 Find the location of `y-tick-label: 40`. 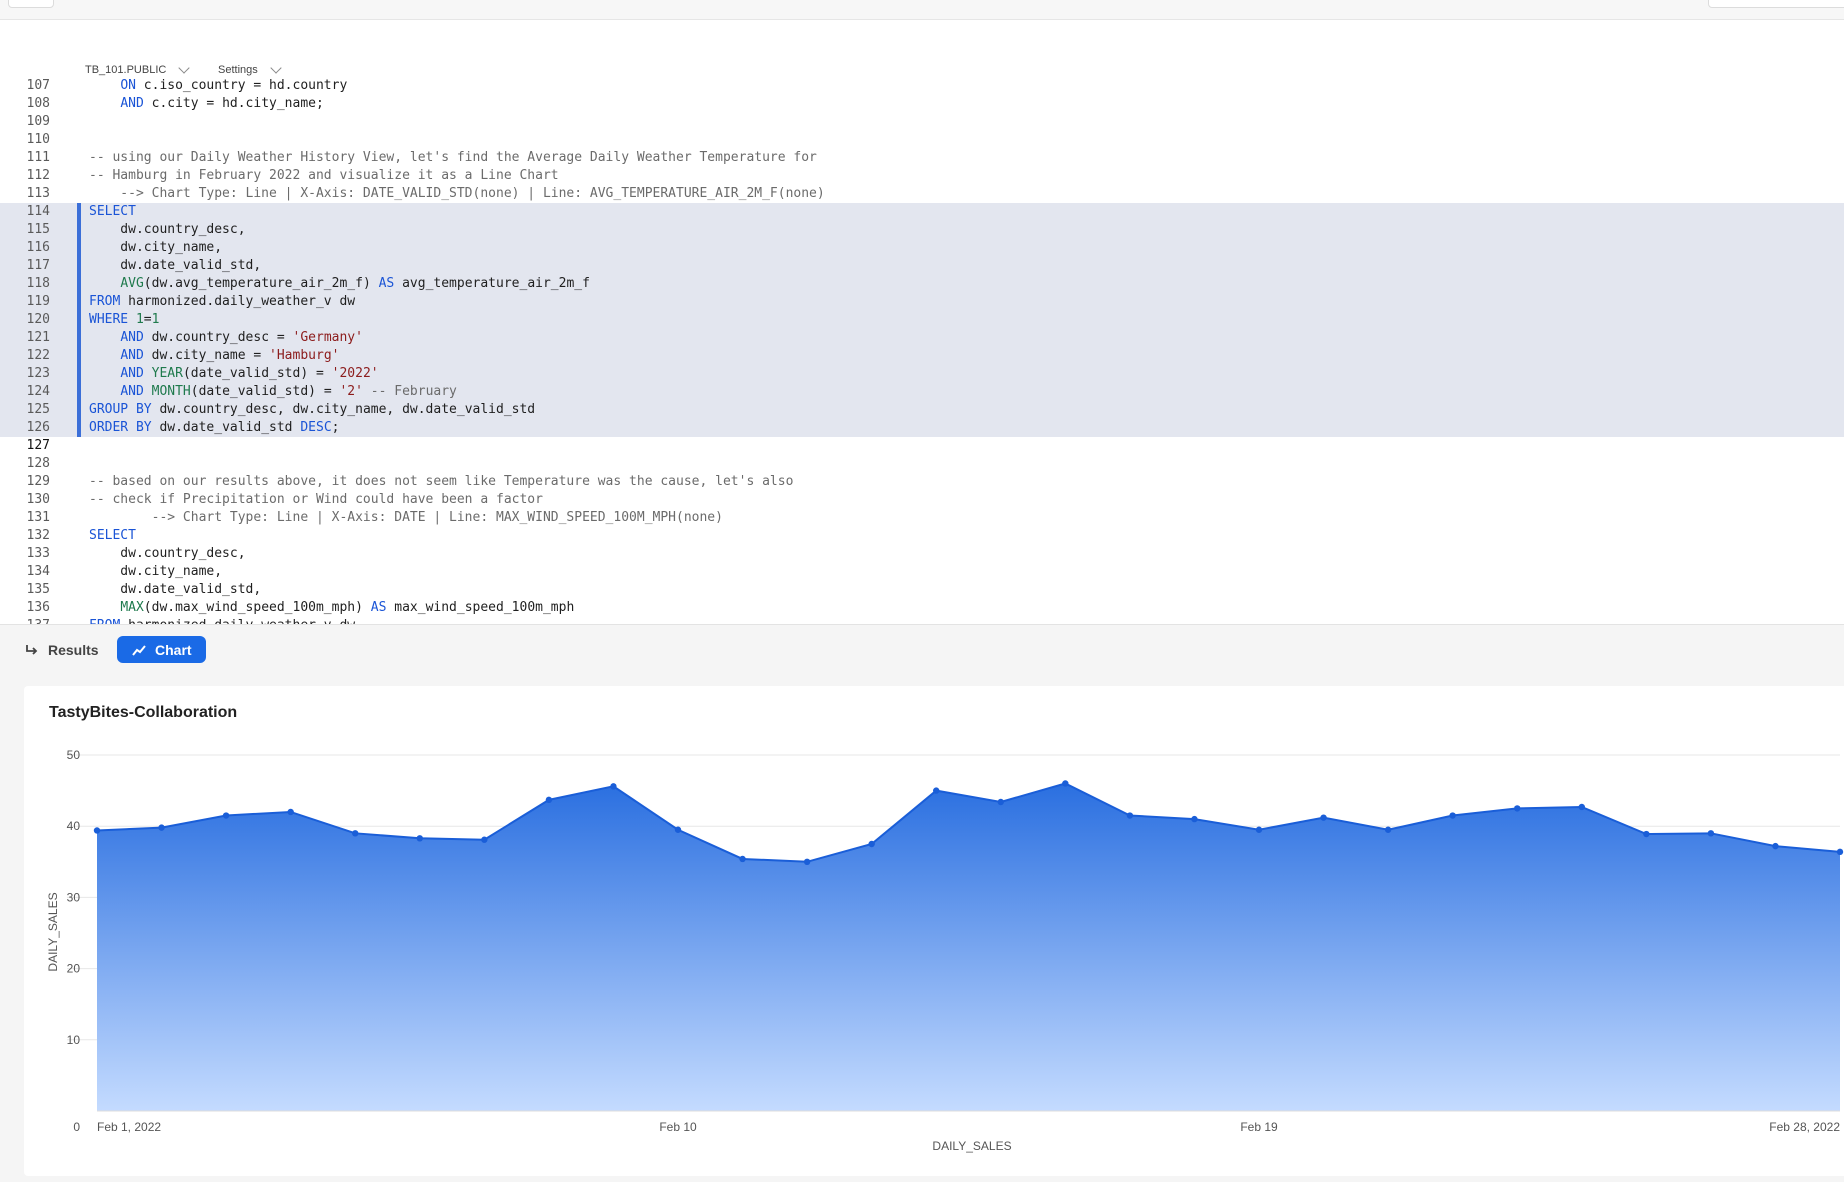

y-tick-label: 40 is located at coordinates (74, 826).